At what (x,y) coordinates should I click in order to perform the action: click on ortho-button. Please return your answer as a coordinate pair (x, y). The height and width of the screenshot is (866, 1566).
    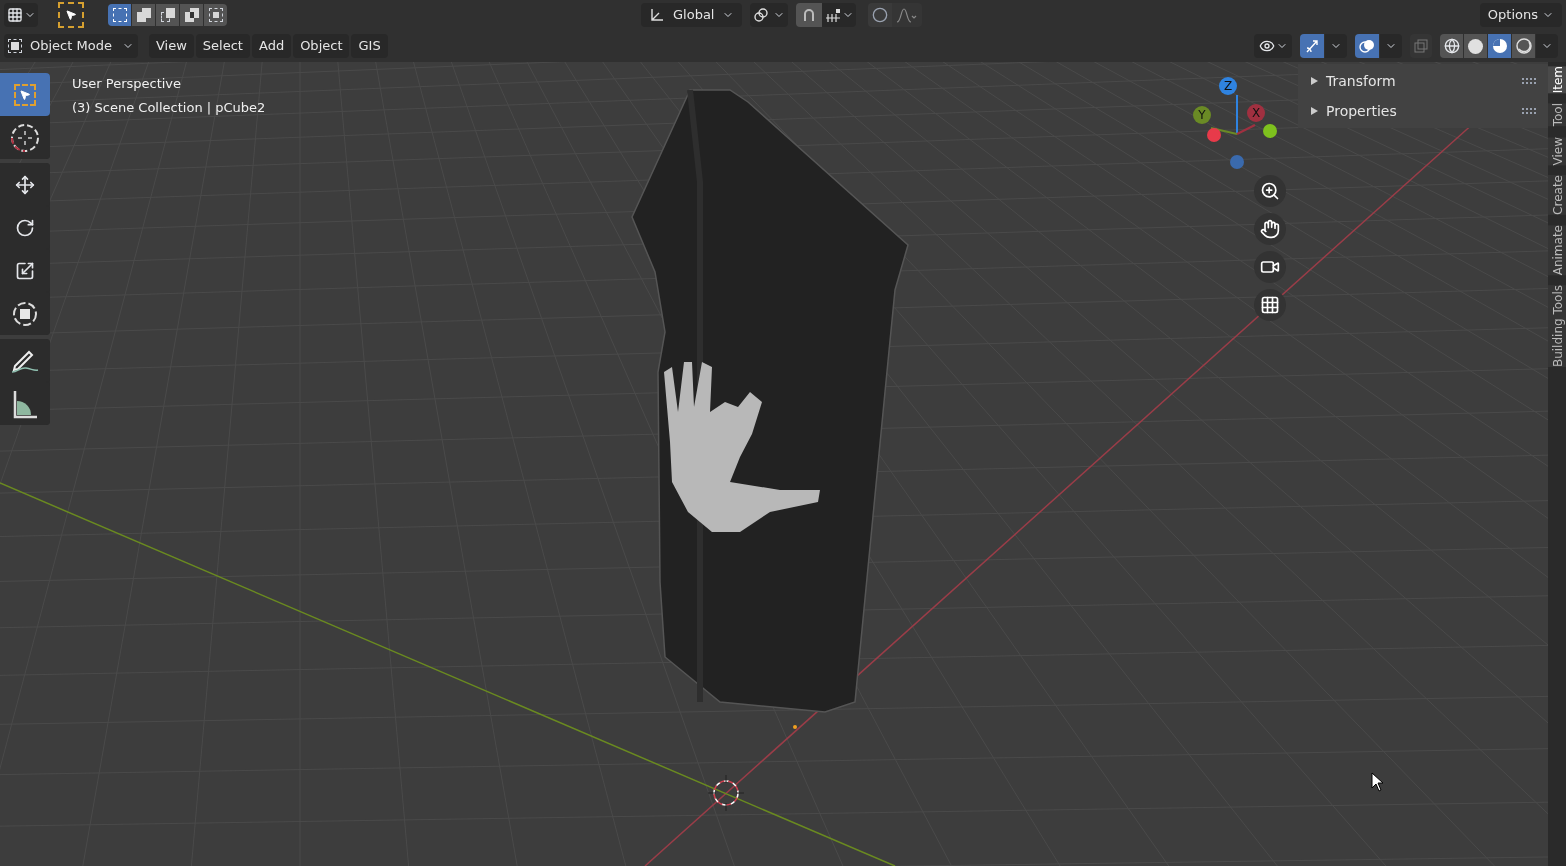
    Looking at the image, I should click on (1270, 305).